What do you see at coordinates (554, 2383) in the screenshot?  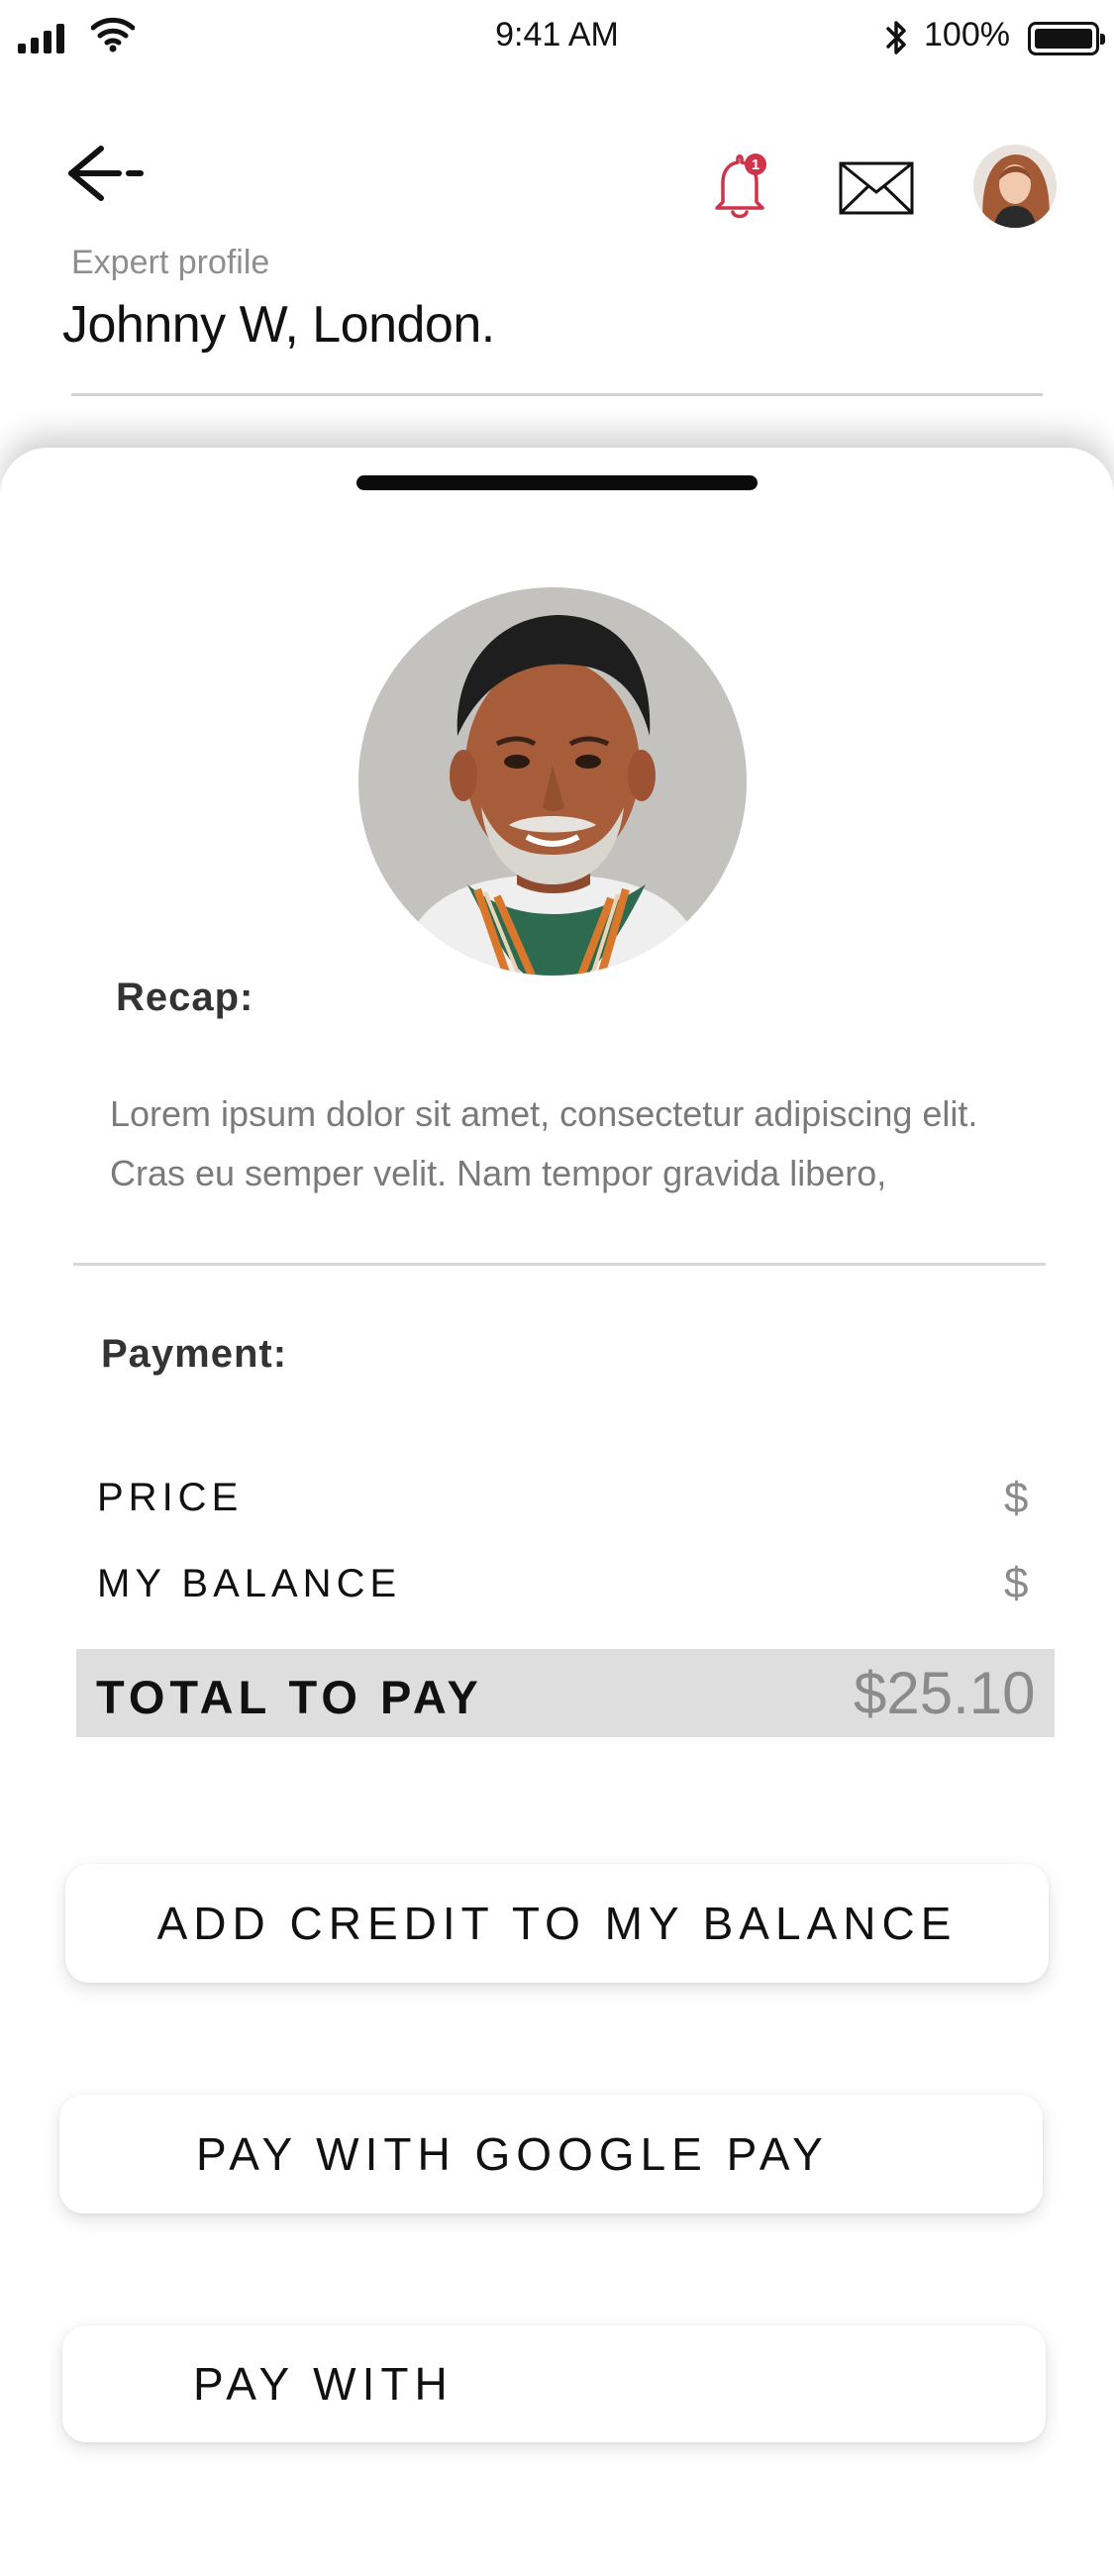 I see `pay-with-button: PAY WITH` at bounding box center [554, 2383].